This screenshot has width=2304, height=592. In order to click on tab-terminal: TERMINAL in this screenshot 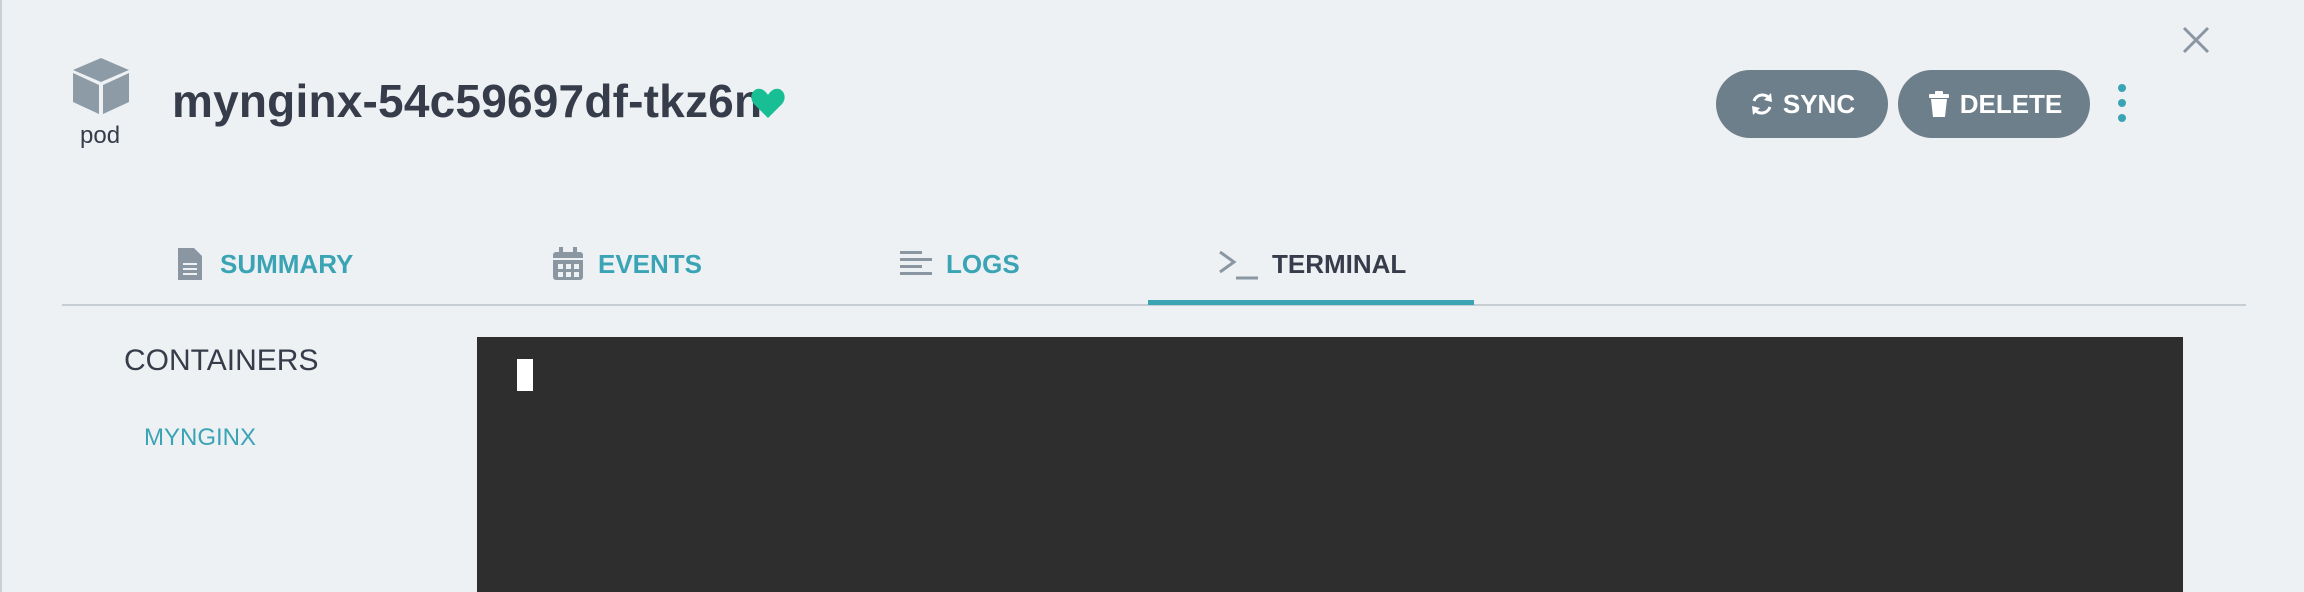, I will do `click(1311, 264)`.